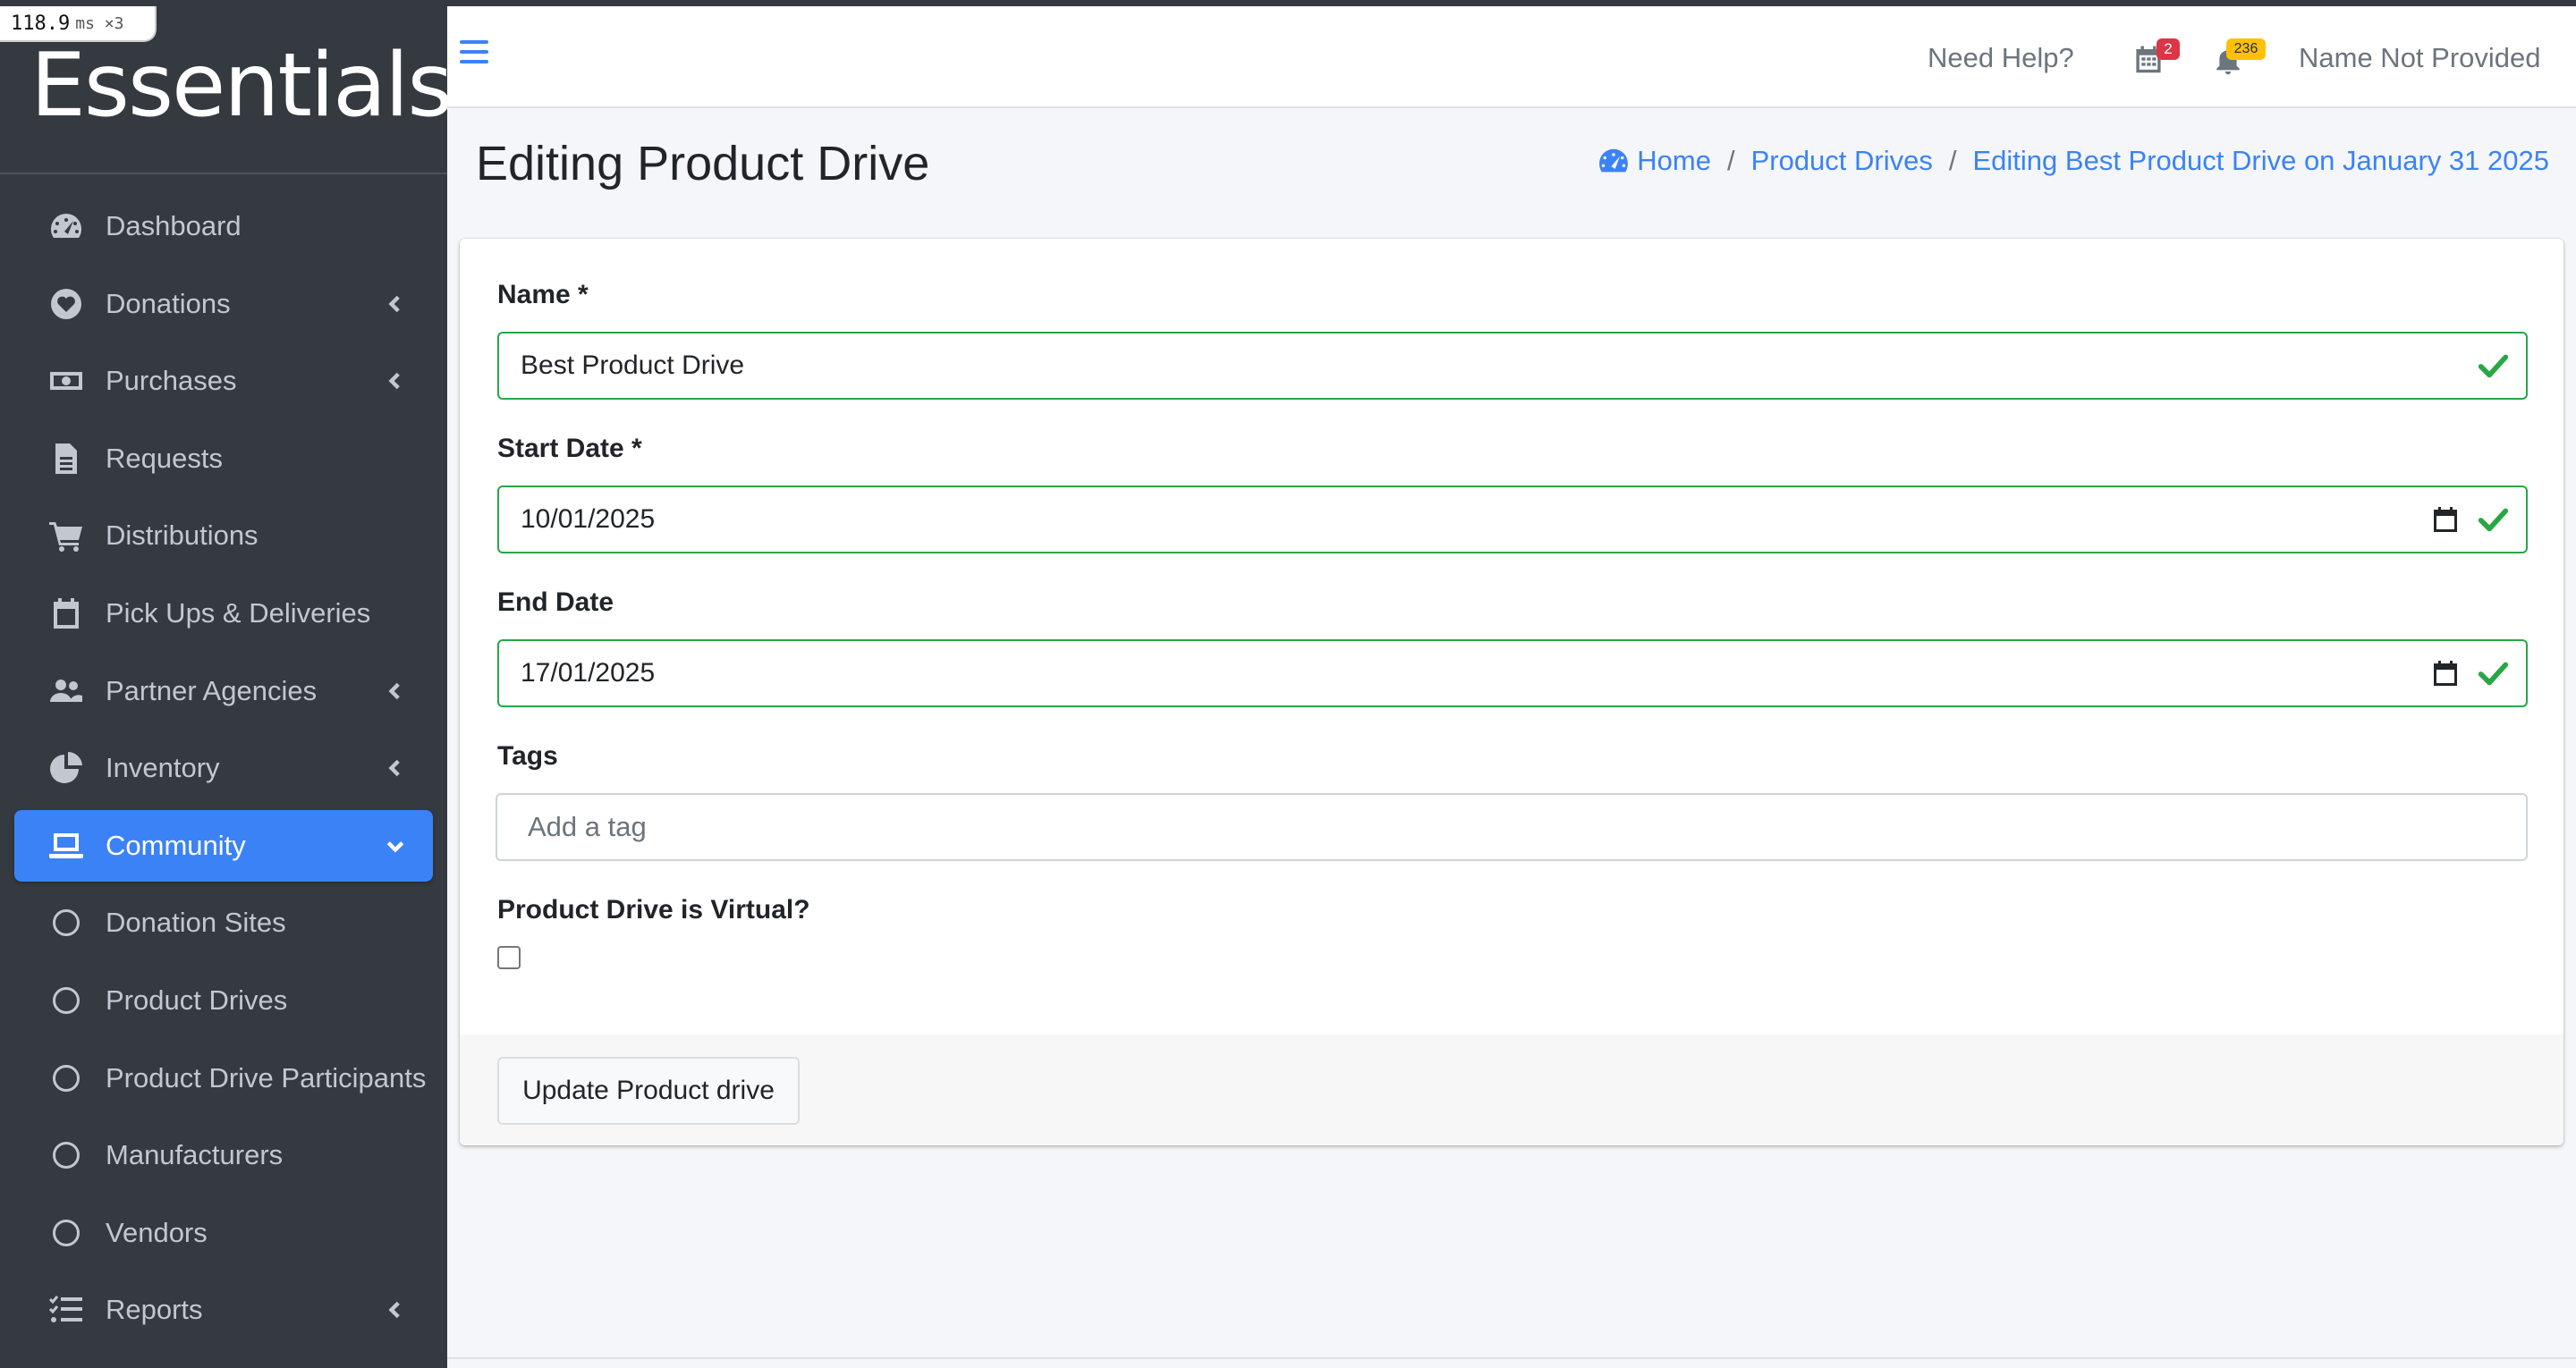  What do you see at coordinates (648, 1091) in the screenshot?
I see `update-product-drive-button: Update Product drive` at bounding box center [648, 1091].